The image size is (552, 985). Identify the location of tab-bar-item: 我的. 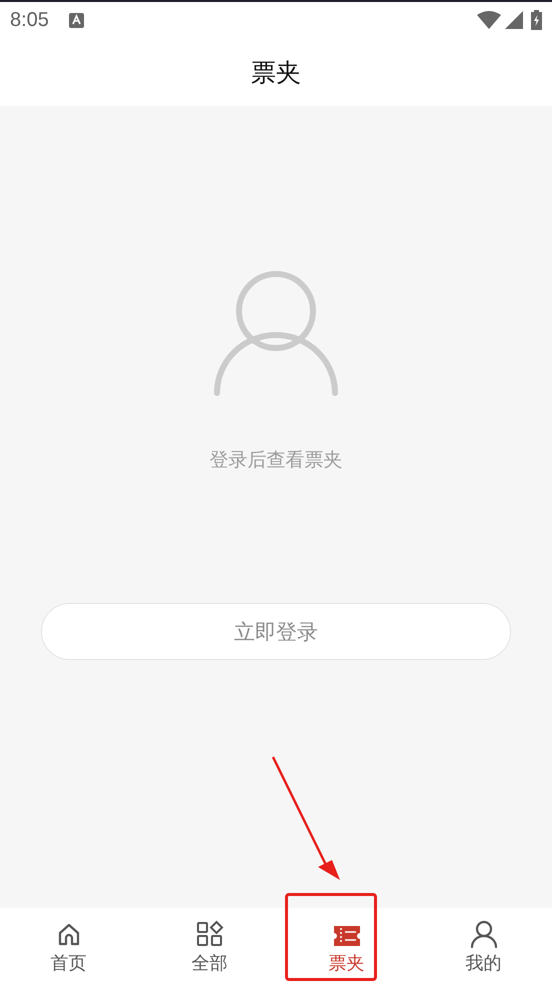
(483, 946).